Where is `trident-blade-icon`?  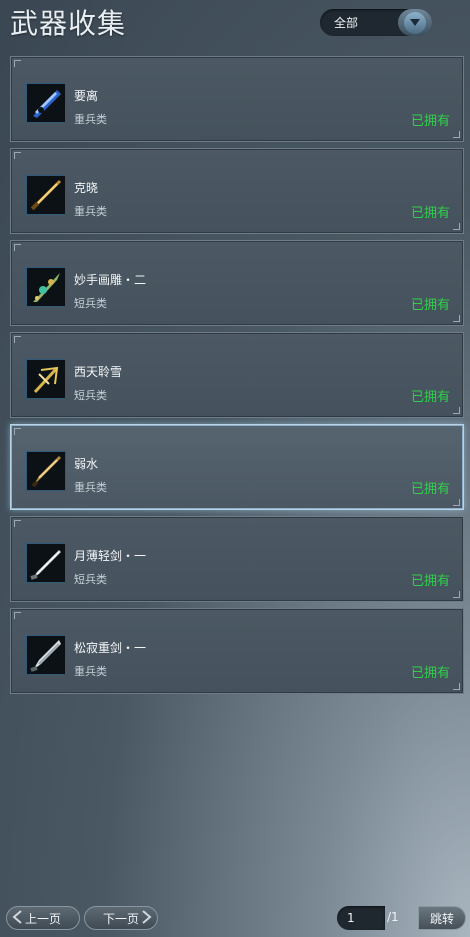
trident-blade-icon is located at coordinates (46, 379).